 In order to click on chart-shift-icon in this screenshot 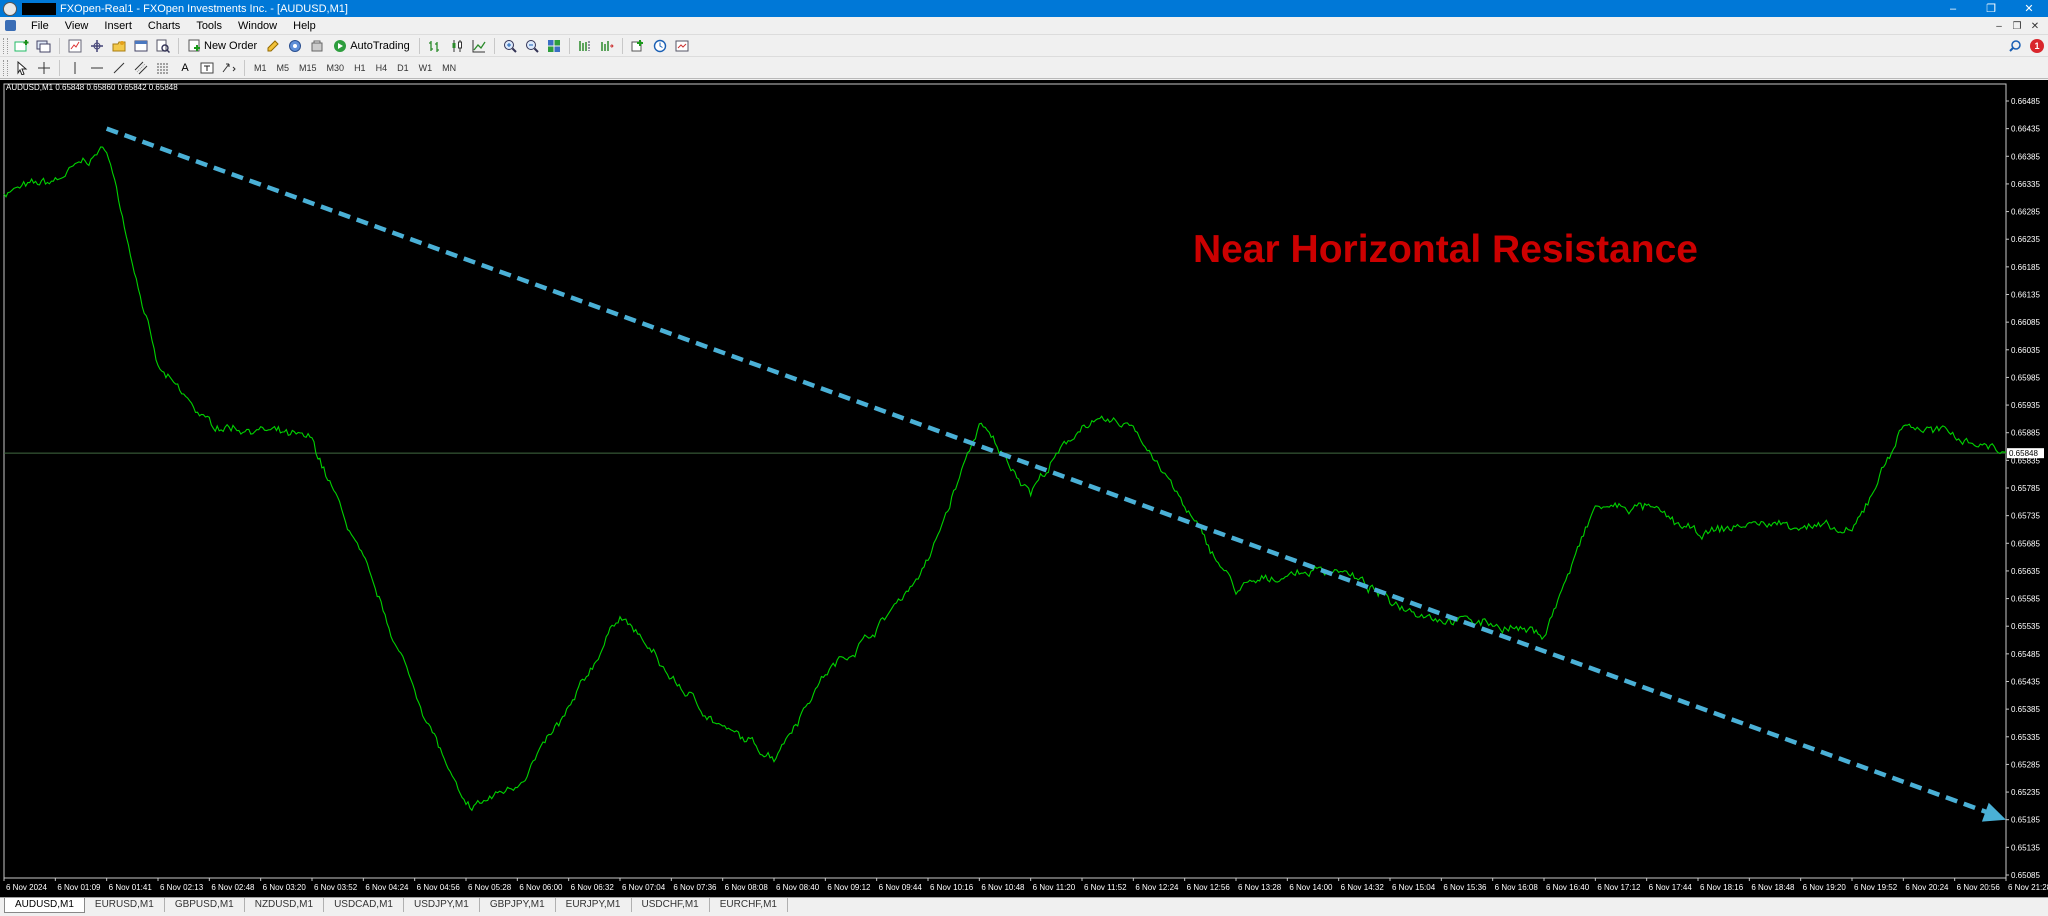, I will do `click(585, 46)`.